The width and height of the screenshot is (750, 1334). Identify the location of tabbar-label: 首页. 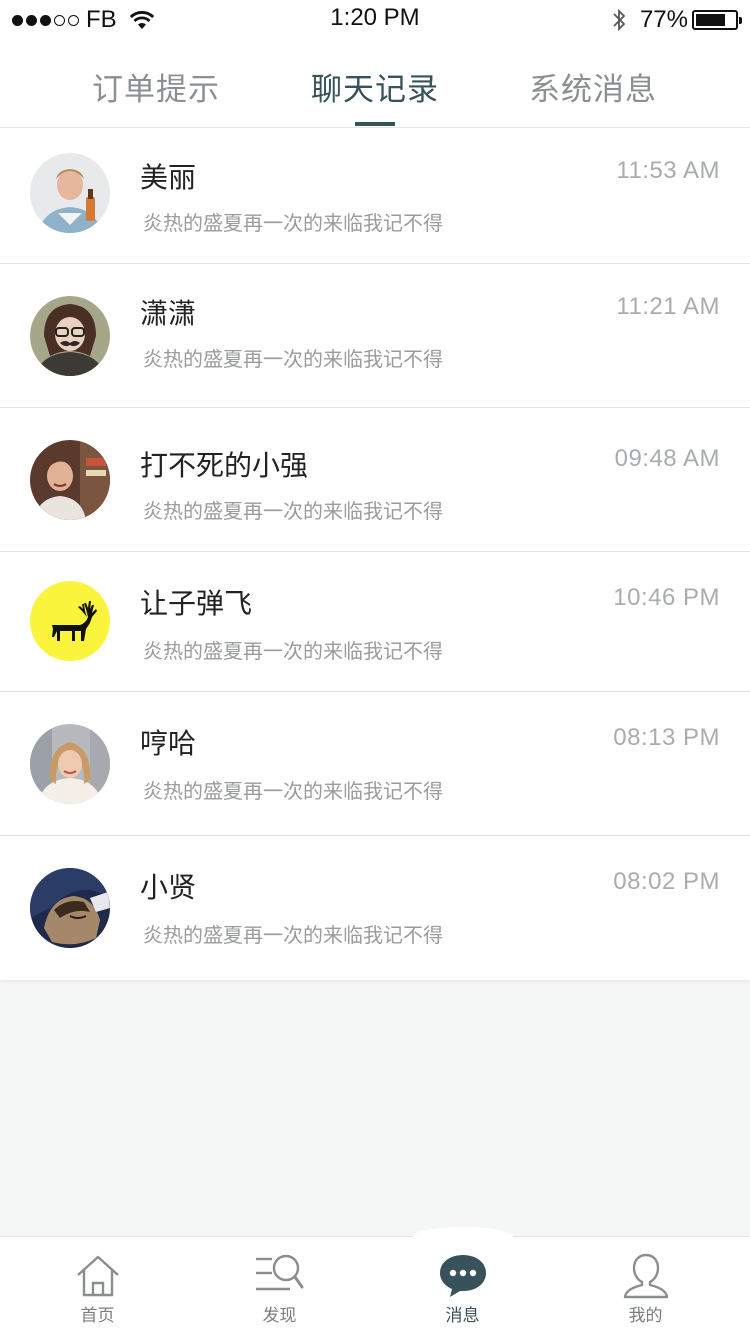
(97, 1316).